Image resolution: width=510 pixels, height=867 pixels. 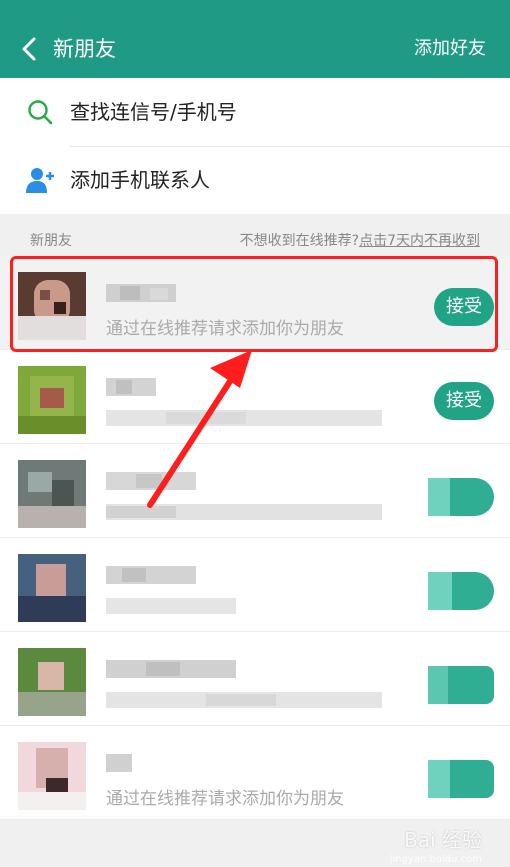 What do you see at coordinates (255, 49) in the screenshot?
I see `app-bar: 新朋友 添加好友` at bounding box center [255, 49].